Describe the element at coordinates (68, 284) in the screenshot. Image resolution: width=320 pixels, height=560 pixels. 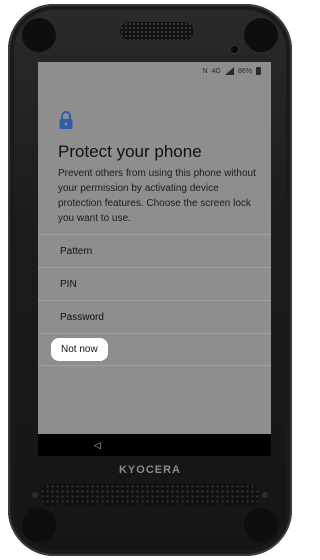
I see `option-label: PIN` at that location.